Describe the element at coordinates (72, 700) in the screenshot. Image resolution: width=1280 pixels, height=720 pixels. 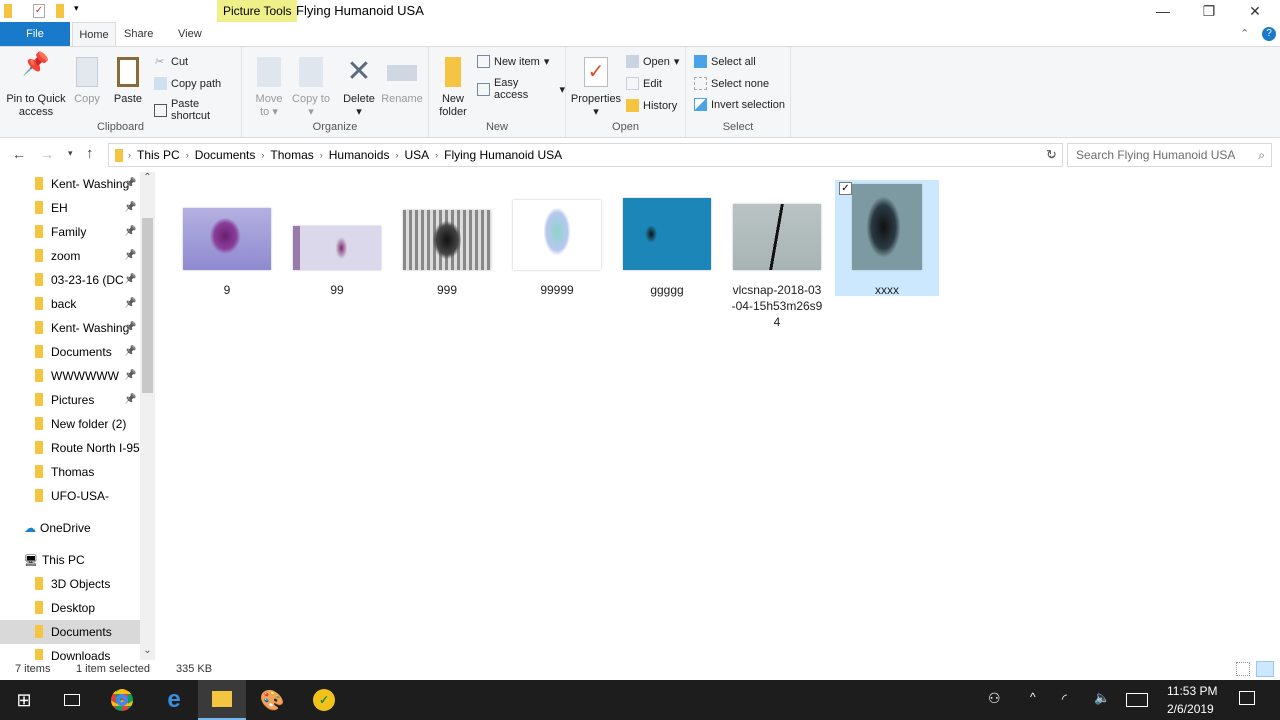
I see `task-view-button` at that location.